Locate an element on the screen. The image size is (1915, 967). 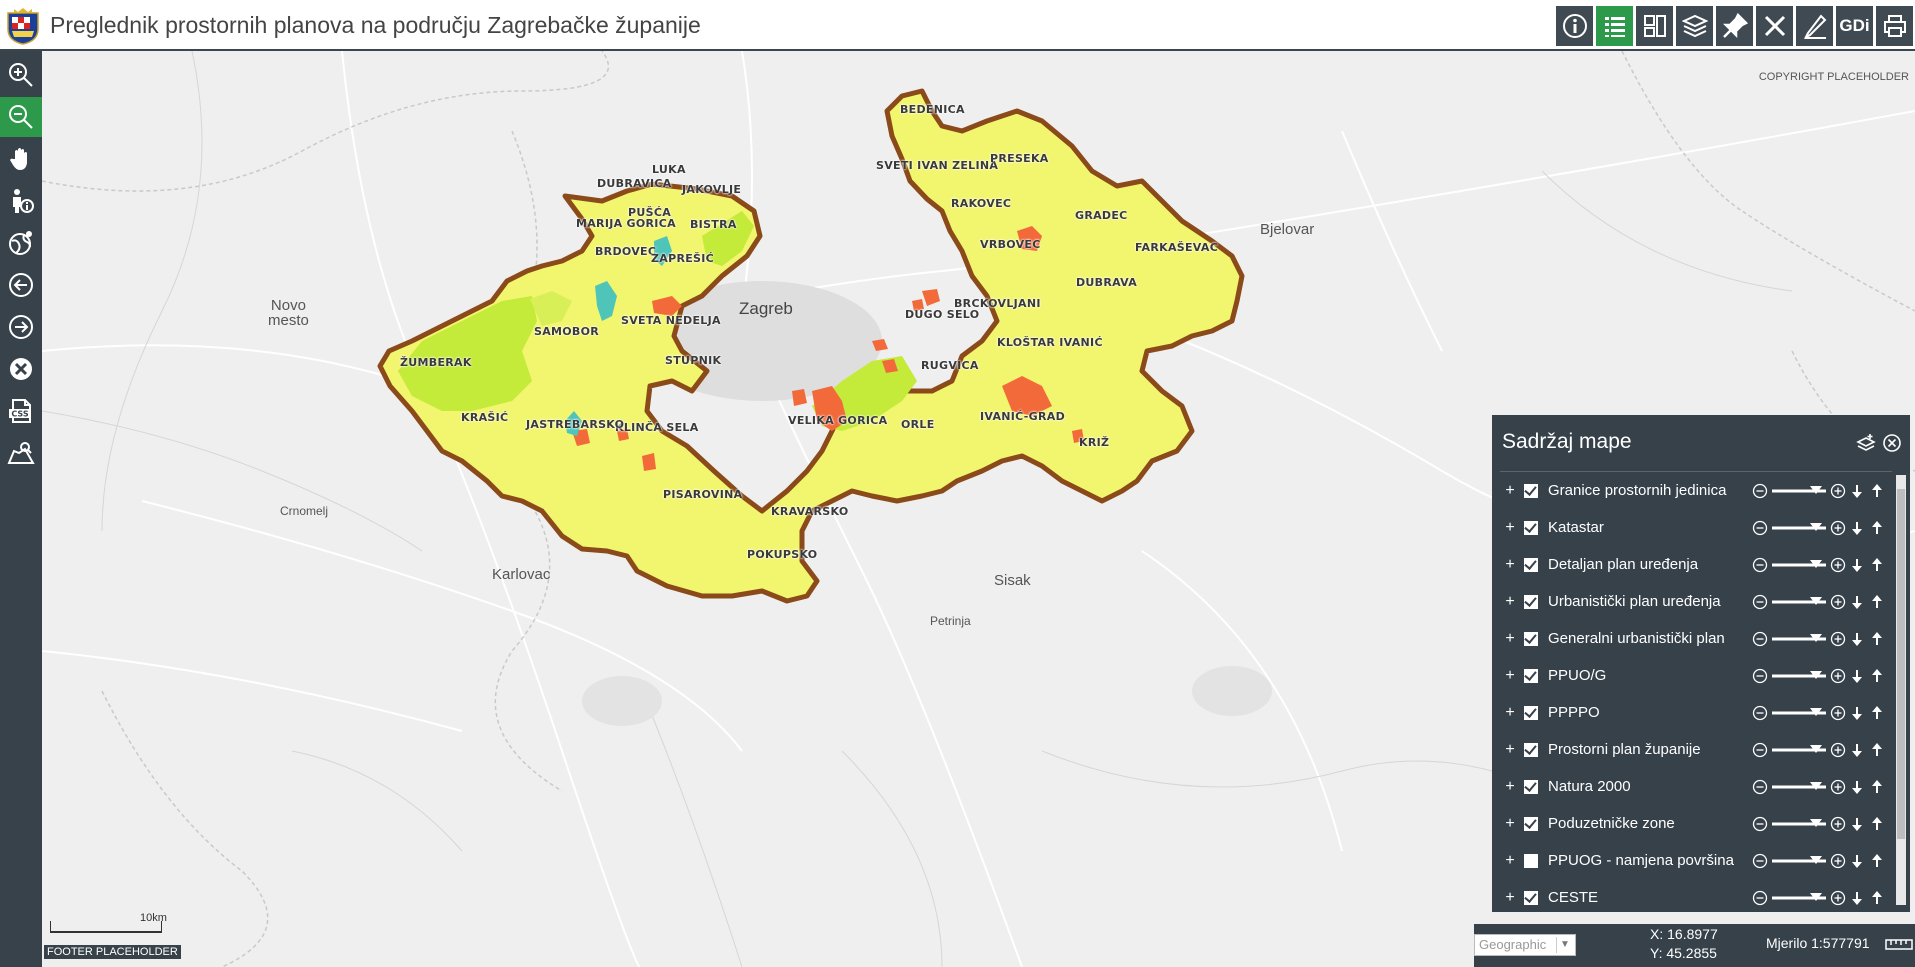
layer-row: + PPUO/G is located at coordinates (1696, 675).